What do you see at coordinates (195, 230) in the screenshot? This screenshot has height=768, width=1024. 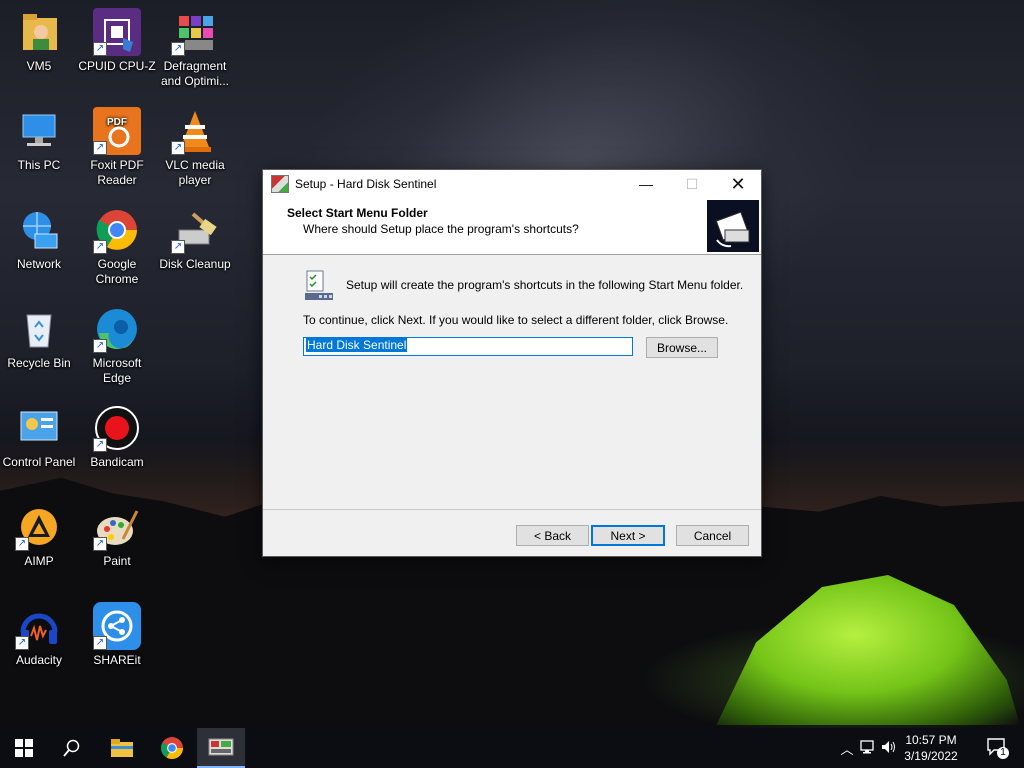 I see `disk-cleanup-icon: ↗` at bounding box center [195, 230].